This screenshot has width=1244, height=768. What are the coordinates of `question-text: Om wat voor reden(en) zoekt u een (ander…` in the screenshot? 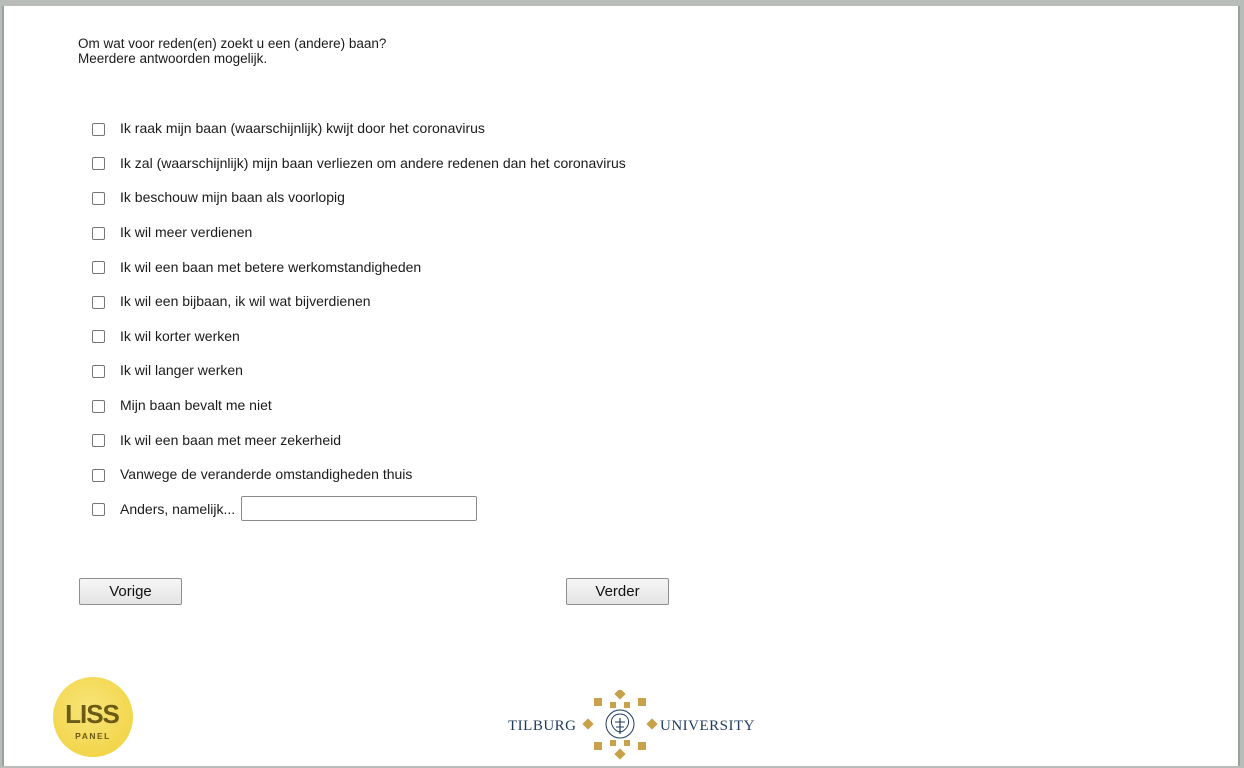 It's located at (232, 51).